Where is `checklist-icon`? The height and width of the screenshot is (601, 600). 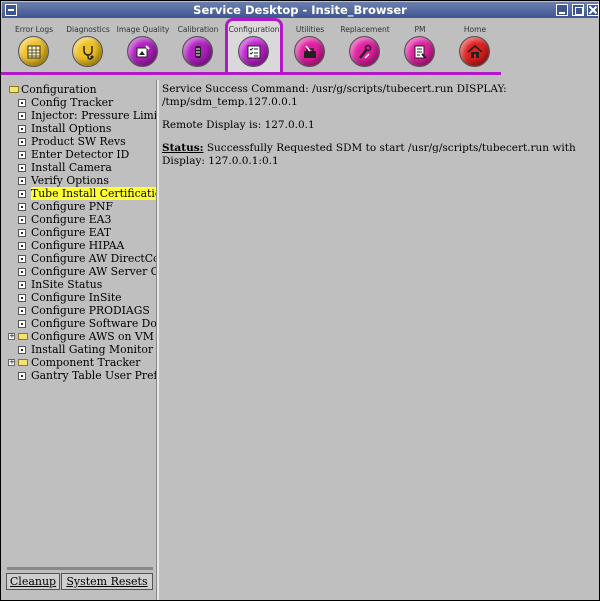
checklist-icon is located at coordinates (253, 51).